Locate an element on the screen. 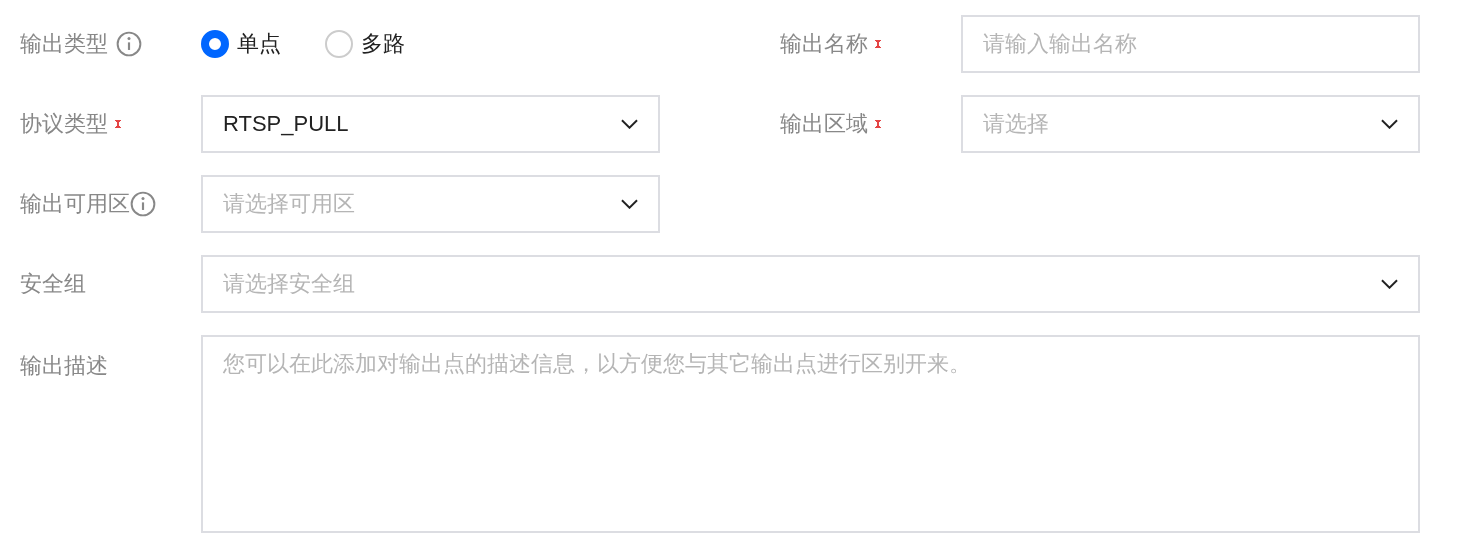 The image size is (1459, 551). field-label: 输出区域 is located at coordinates (824, 124).